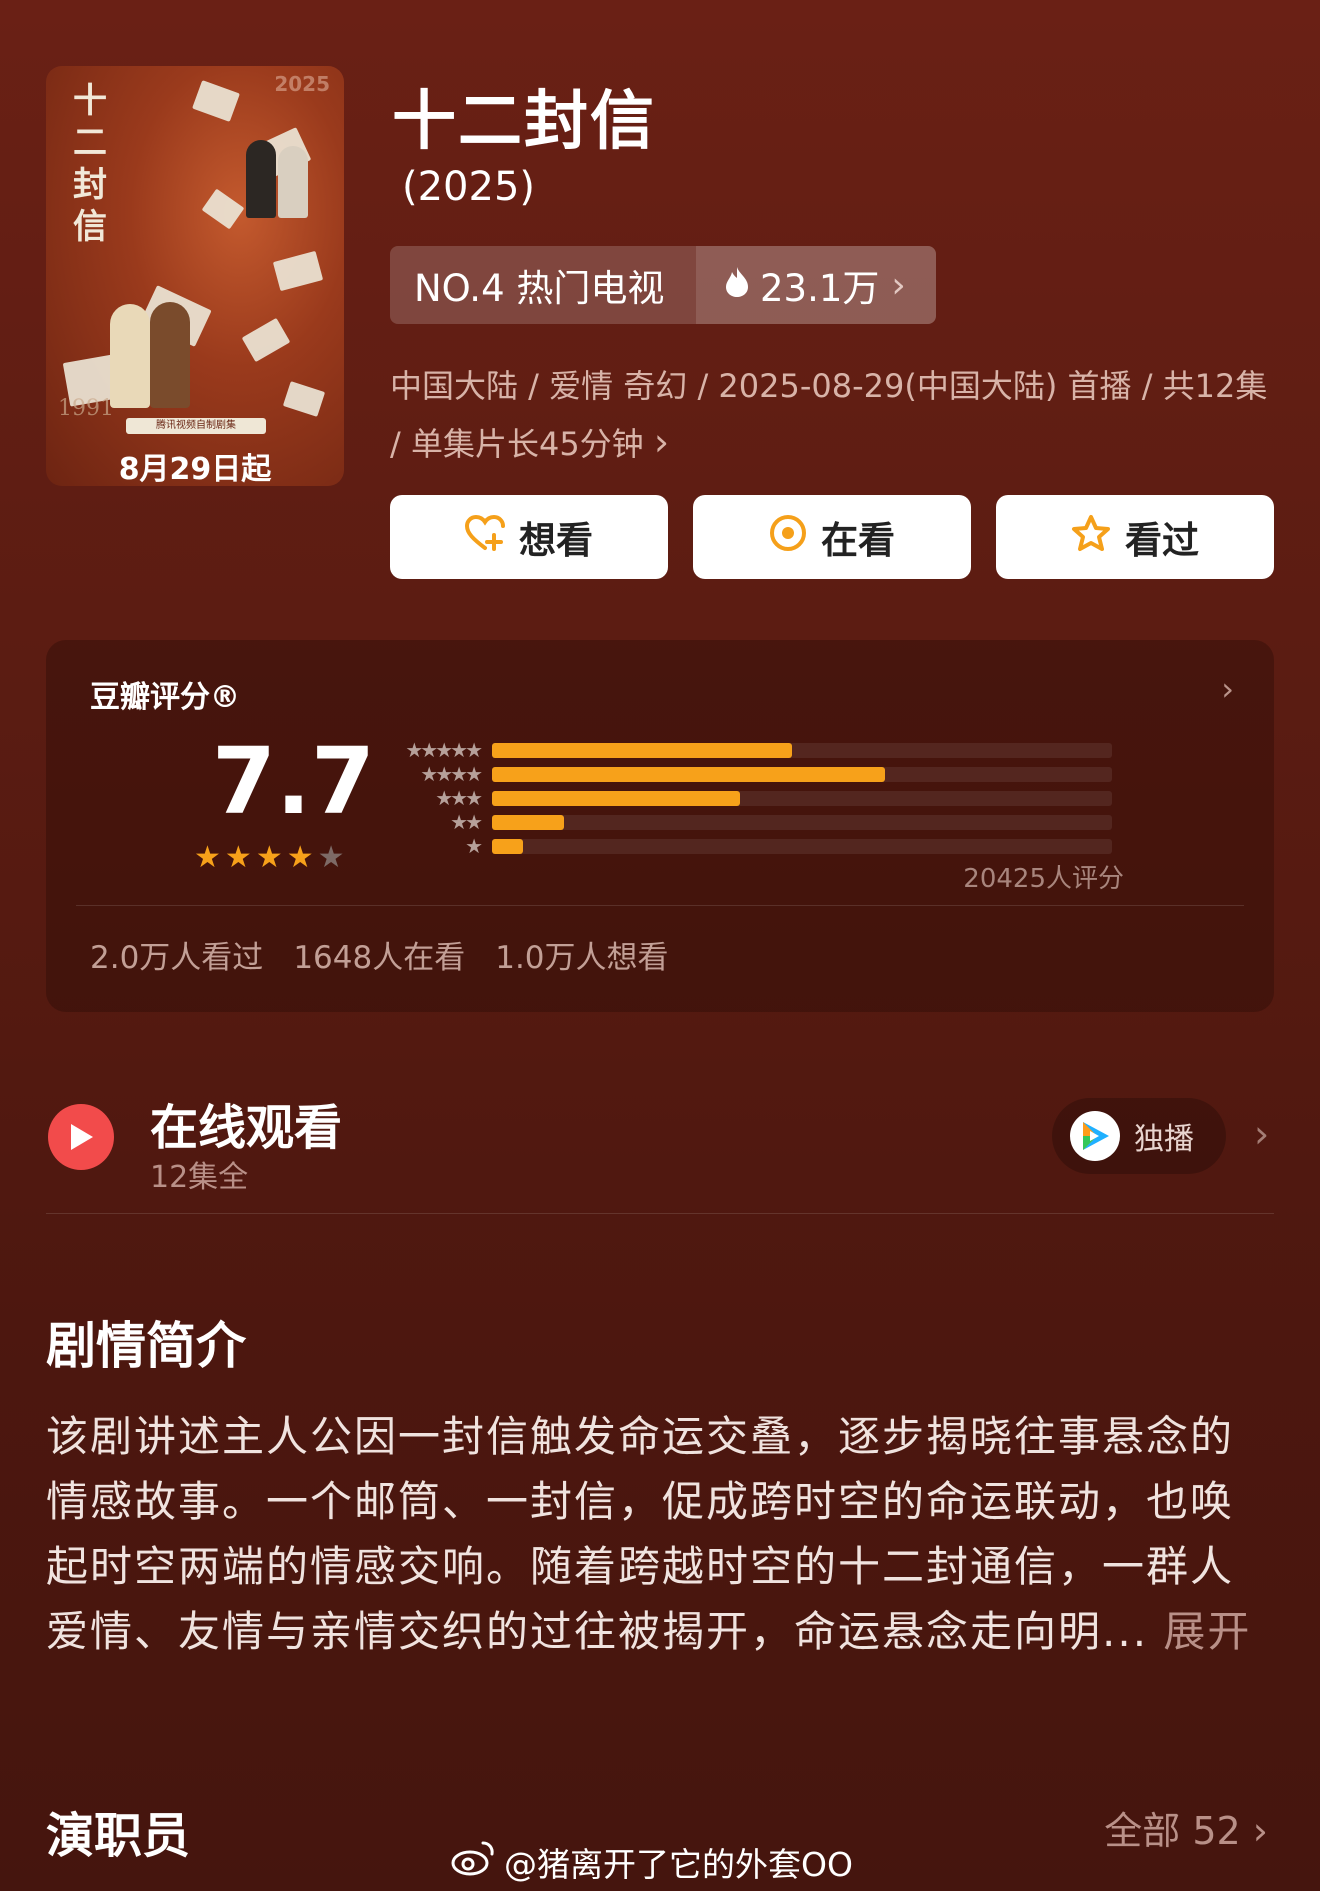 This screenshot has width=1320, height=1891. I want to click on stat-want: 1.0万人想看, so click(582, 958).